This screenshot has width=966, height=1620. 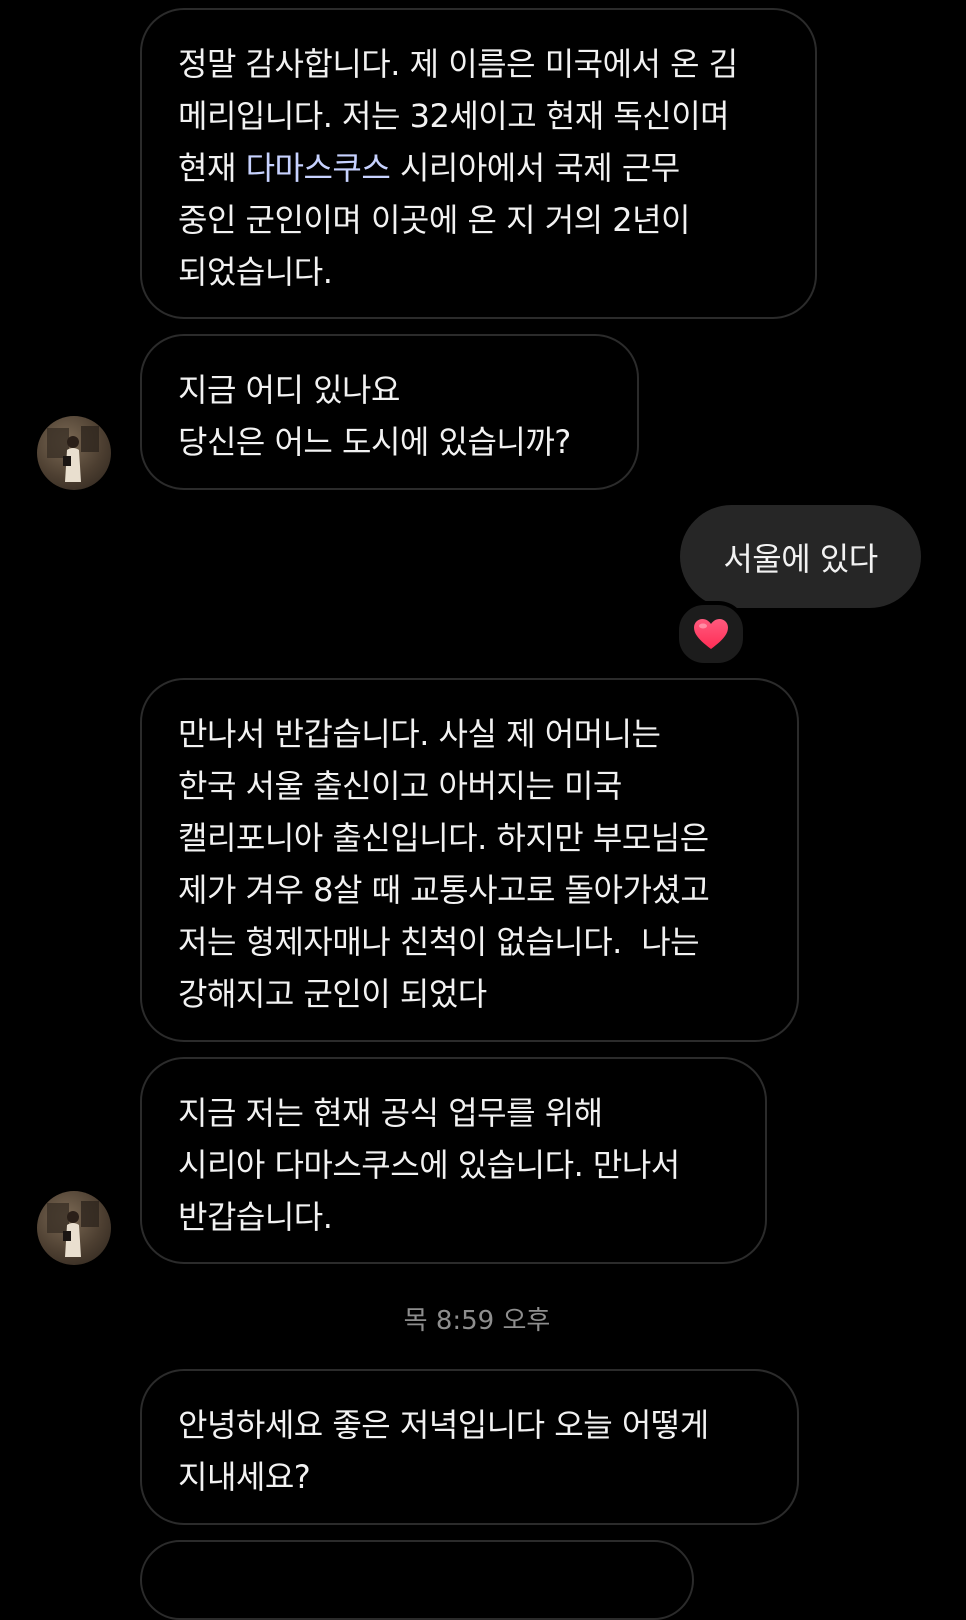 I want to click on sent-message-1: 서울에 있다, so click(x=800, y=556).